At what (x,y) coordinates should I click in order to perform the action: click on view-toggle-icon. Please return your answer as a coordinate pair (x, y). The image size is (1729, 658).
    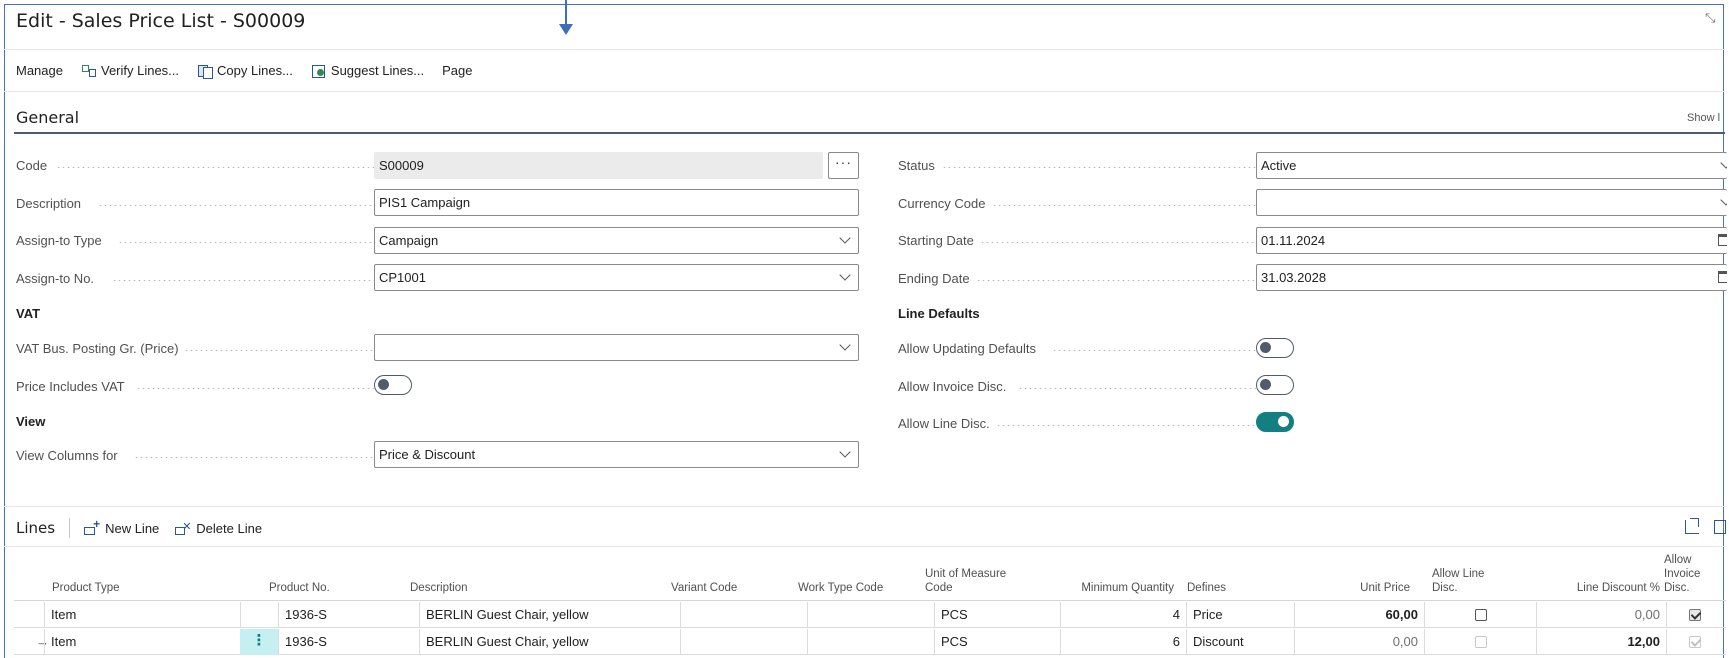
    Looking at the image, I should click on (1720, 527).